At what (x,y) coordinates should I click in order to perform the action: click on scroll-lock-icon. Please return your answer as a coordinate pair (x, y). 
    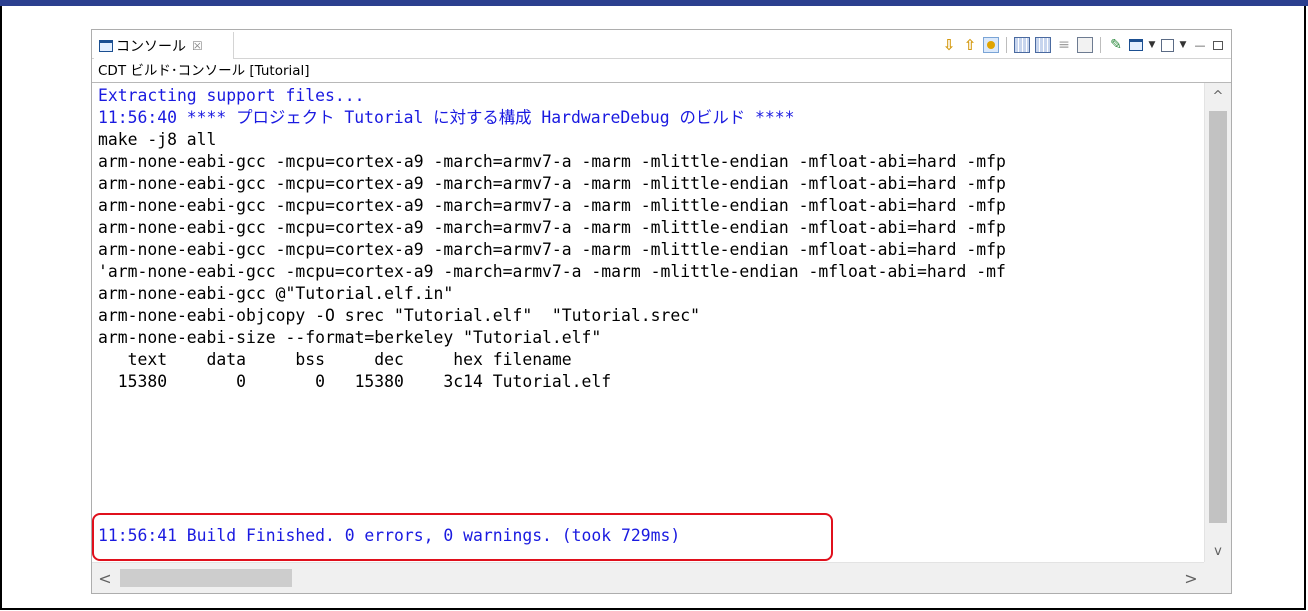
    Looking at the image, I should click on (991, 45).